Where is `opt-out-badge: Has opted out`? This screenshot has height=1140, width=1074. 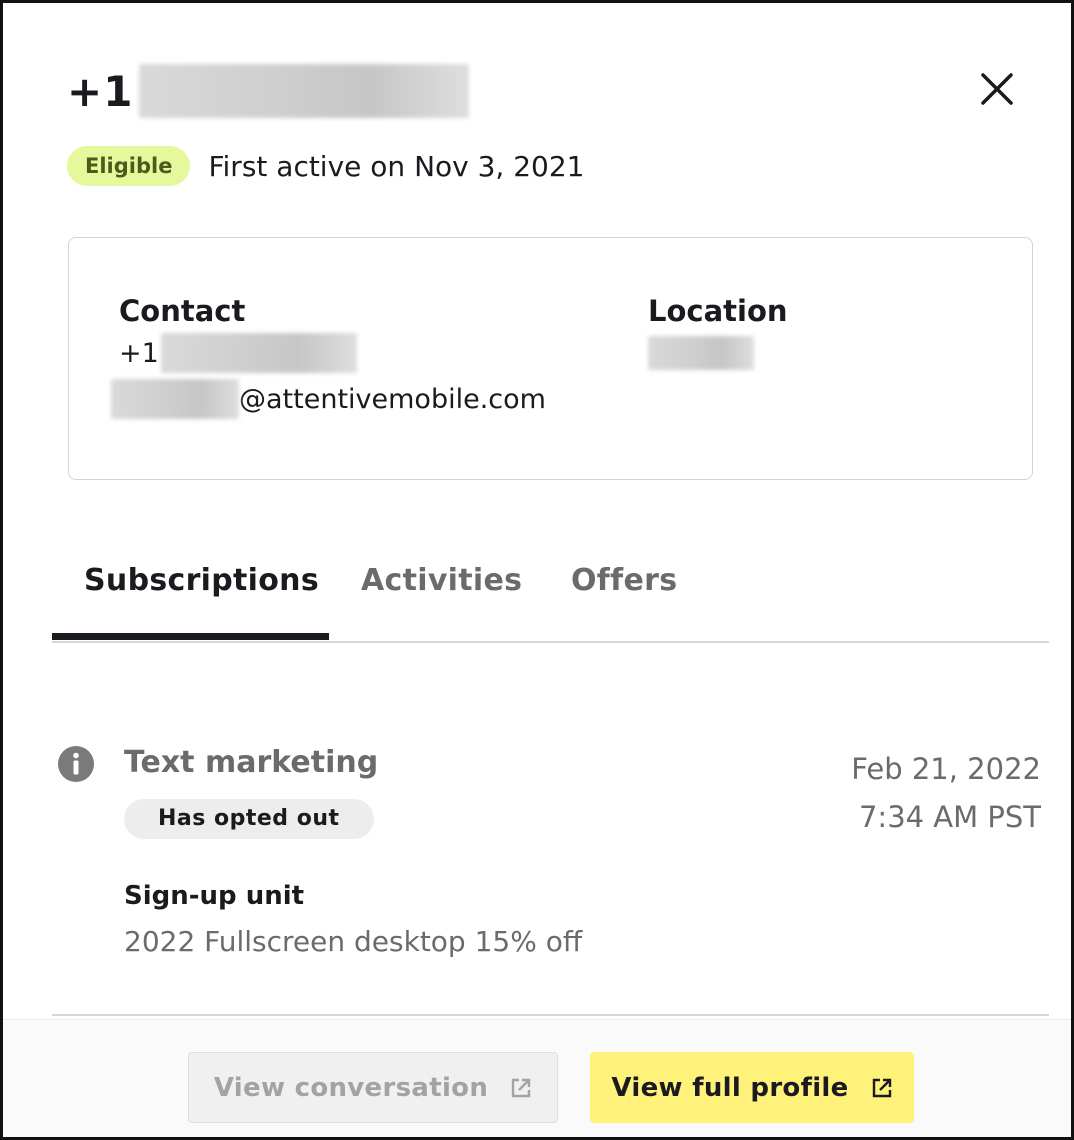
opt-out-badge: Has opted out is located at coordinates (249, 819).